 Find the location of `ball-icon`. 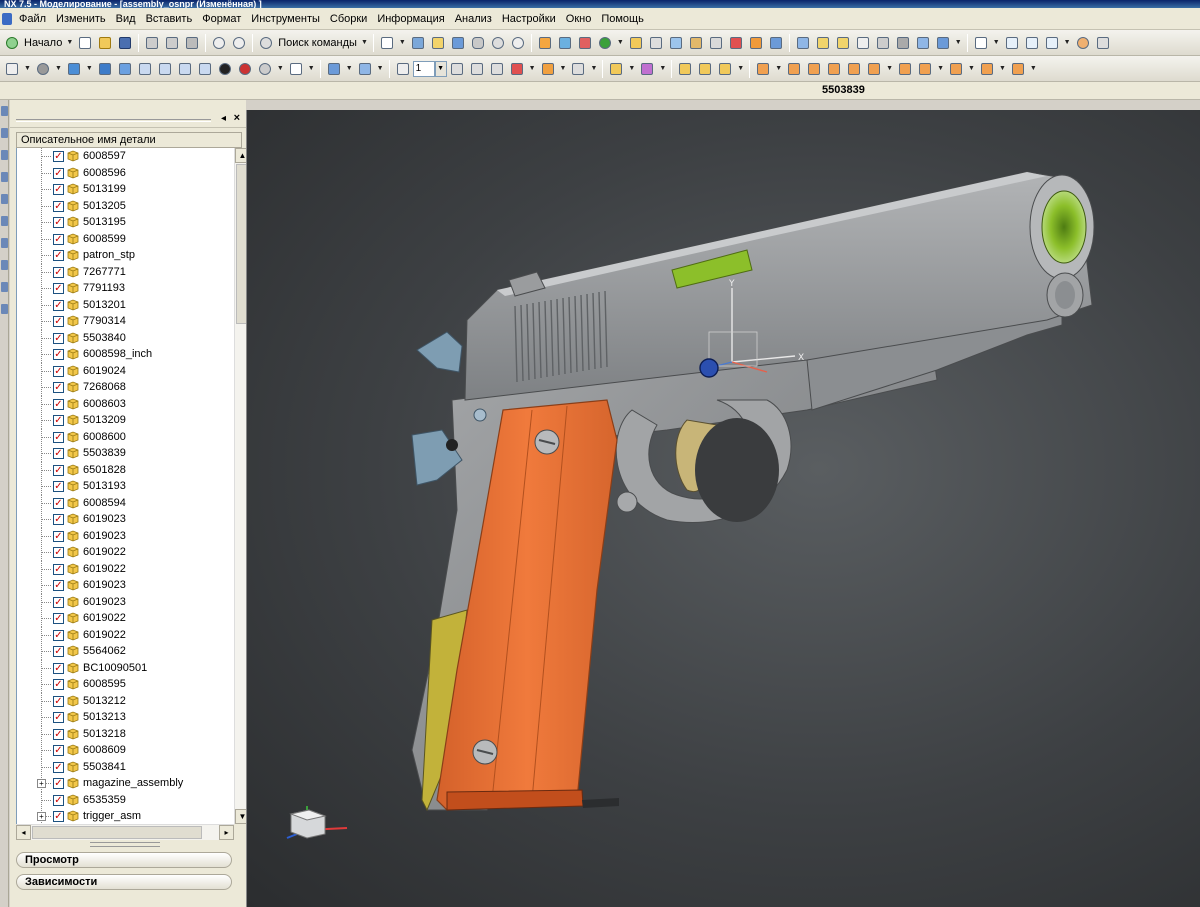

ball-icon is located at coordinates (518, 43).